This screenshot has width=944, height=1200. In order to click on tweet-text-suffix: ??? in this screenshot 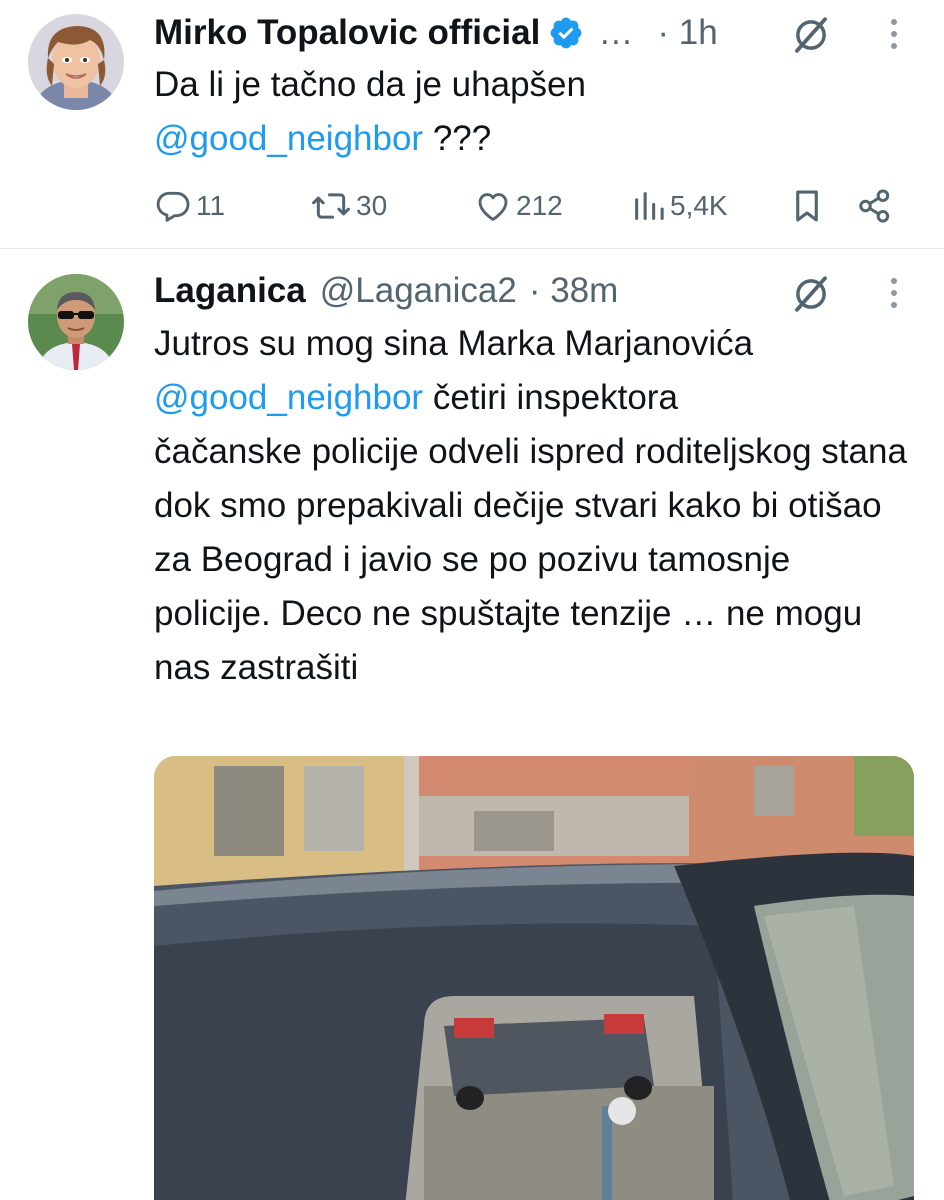, I will do `click(457, 138)`.